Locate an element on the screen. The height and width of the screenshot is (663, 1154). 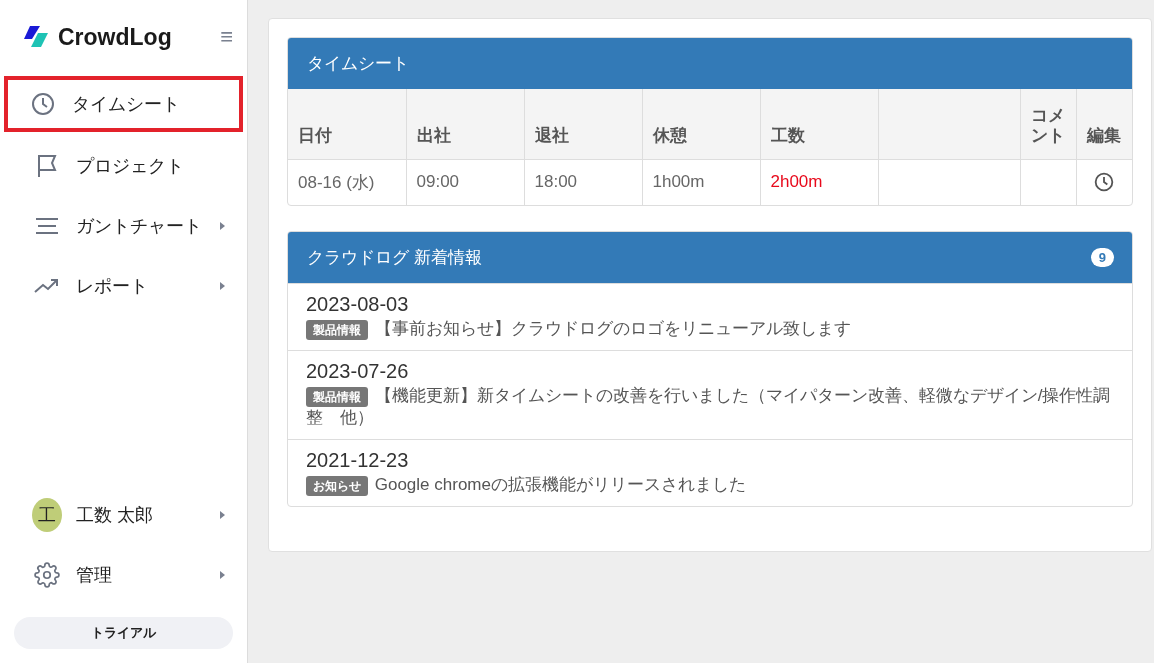
news-date: 2021-12-23 is located at coordinates (358, 460).